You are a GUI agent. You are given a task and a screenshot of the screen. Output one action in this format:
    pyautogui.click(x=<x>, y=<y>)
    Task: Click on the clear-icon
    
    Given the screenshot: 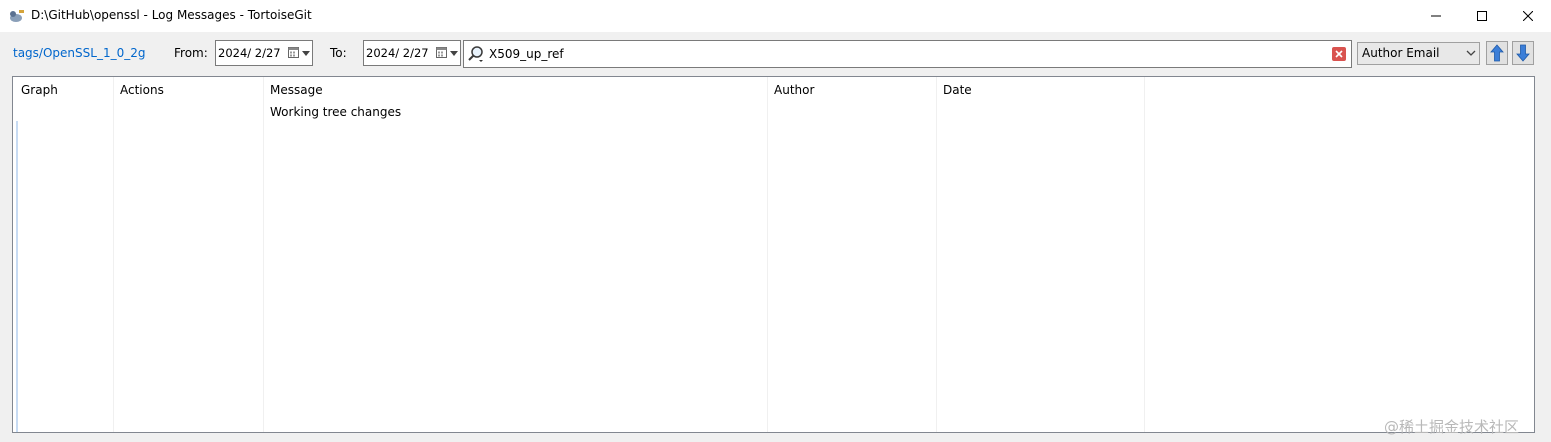 What is the action you would take?
    pyautogui.click(x=1339, y=54)
    